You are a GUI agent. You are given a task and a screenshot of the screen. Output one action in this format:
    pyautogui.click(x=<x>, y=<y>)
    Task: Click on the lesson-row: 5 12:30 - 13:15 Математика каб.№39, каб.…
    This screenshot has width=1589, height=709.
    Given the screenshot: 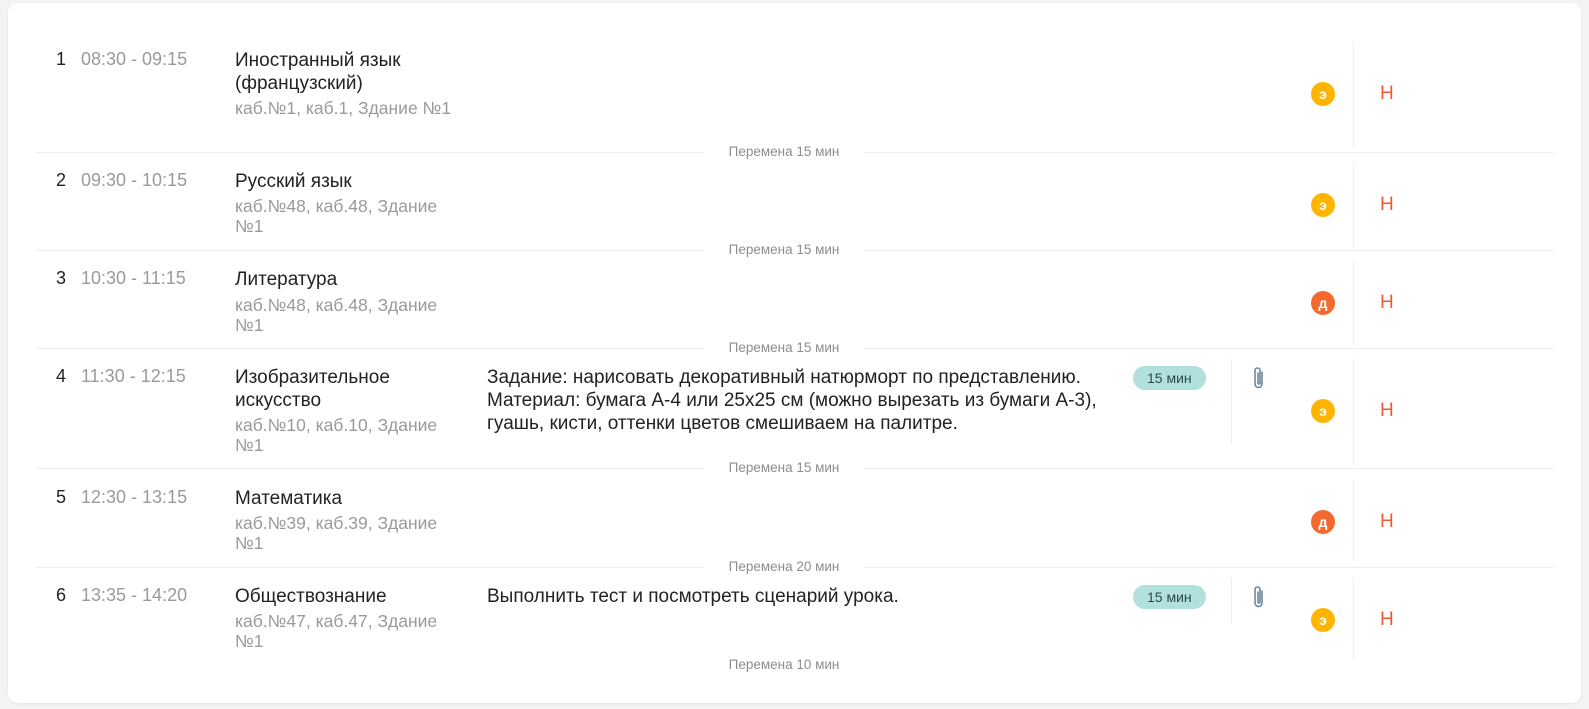 What is the action you would take?
    pyautogui.click(x=795, y=523)
    